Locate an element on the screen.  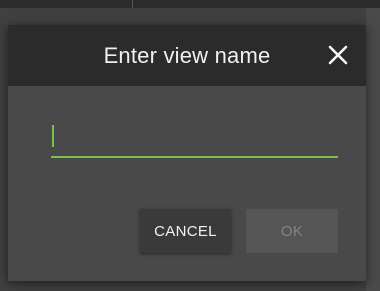
dialog-title: Enter view name is located at coordinates (187, 55).